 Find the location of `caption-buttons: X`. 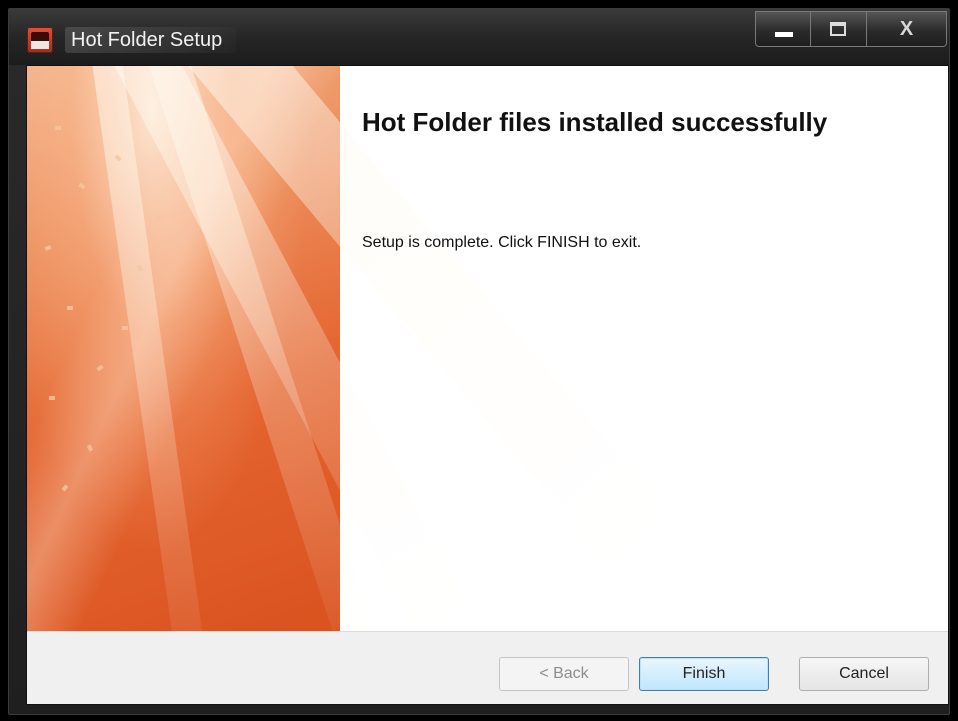

caption-buttons: X is located at coordinates (851, 31).